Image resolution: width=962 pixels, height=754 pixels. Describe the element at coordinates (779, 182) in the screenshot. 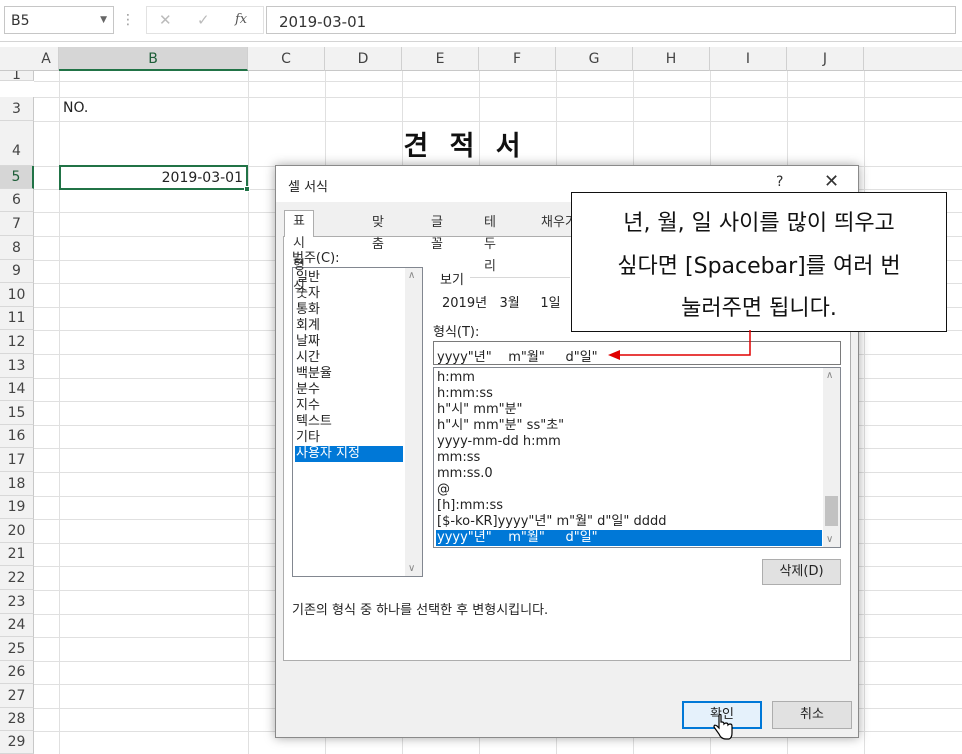

I see `help-icon: ?` at that location.